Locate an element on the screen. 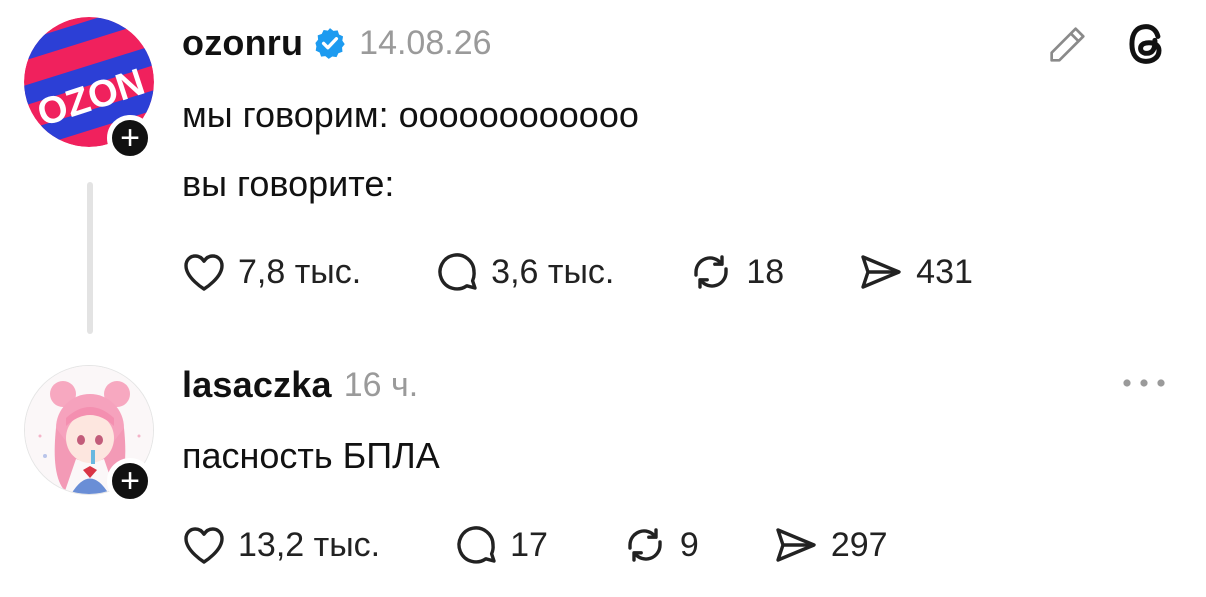 This screenshot has width=1206, height=597. post-time: 14.08.26 is located at coordinates (425, 42).